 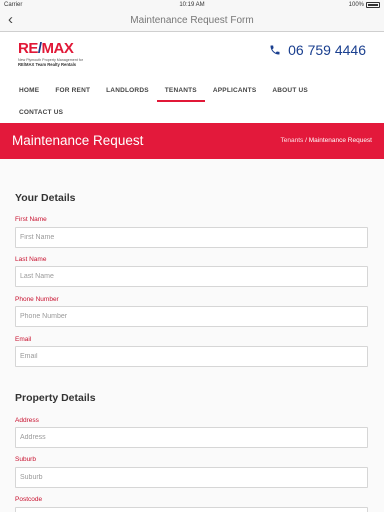 I want to click on breadcrumb-tenants-link: Tenants, so click(x=292, y=140).